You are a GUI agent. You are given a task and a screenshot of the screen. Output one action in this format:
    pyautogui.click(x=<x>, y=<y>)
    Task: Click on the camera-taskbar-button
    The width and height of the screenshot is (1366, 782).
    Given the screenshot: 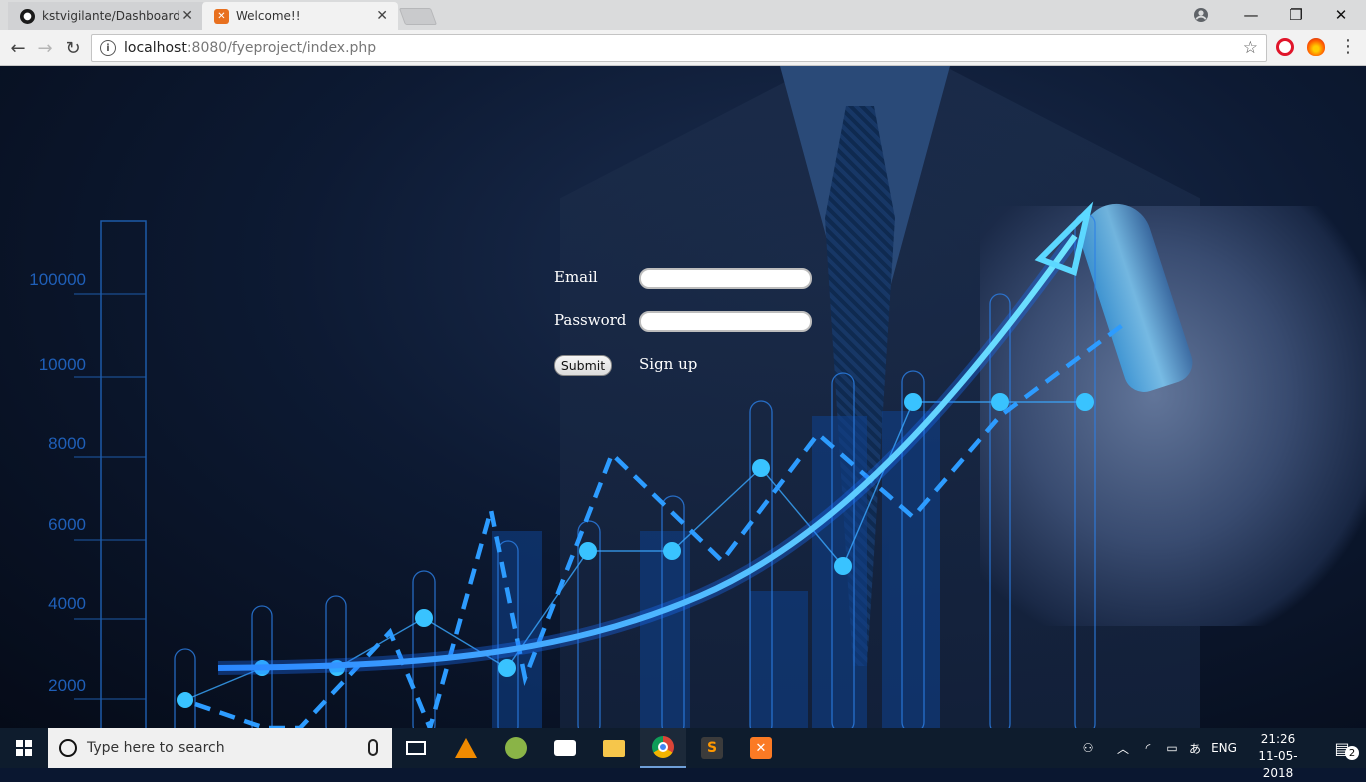 What is the action you would take?
    pyautogui.click(x=565, y=748)
    